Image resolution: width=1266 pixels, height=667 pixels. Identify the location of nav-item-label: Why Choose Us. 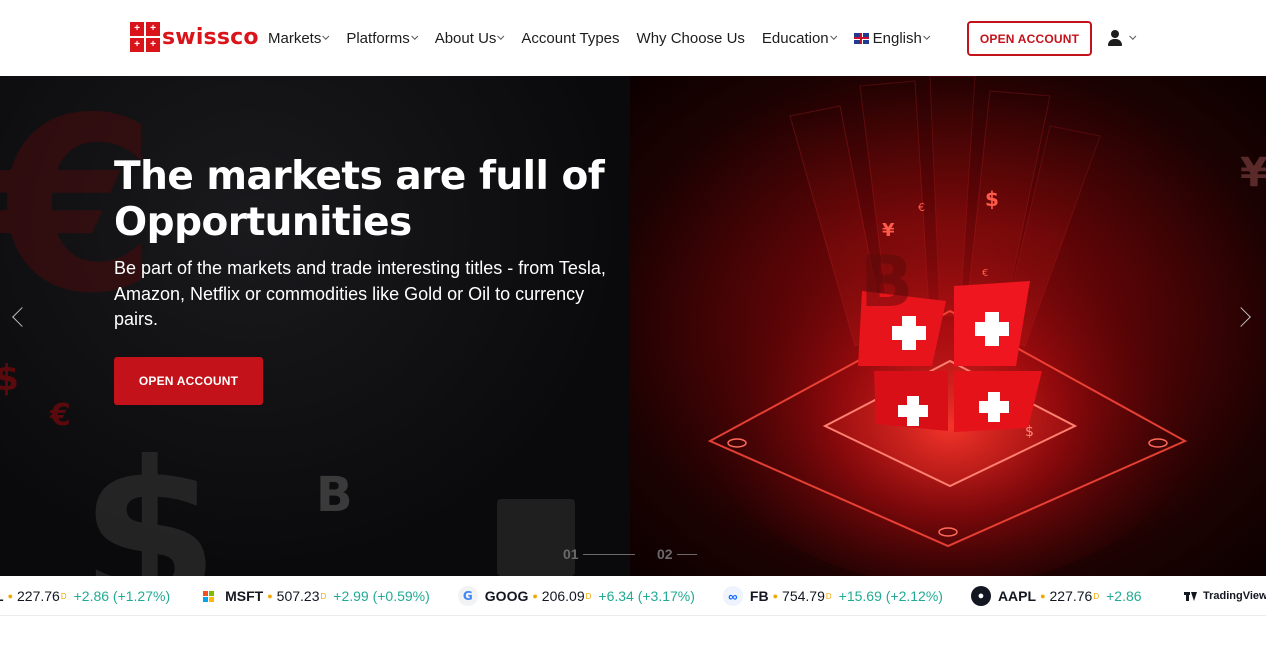
(690, 38).